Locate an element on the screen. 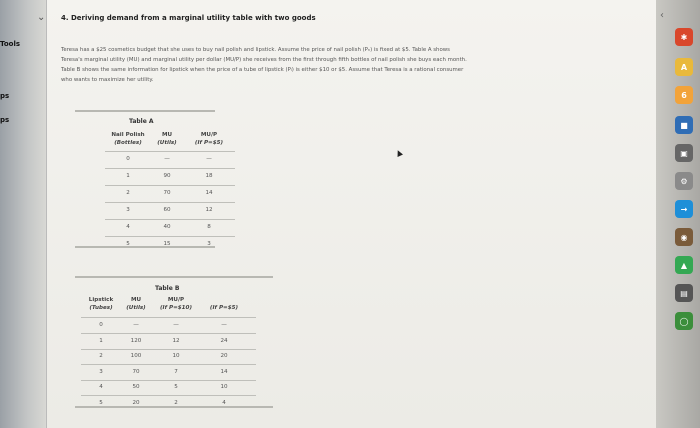  table-b-cell: 24 is located at coordinates (224, 340).